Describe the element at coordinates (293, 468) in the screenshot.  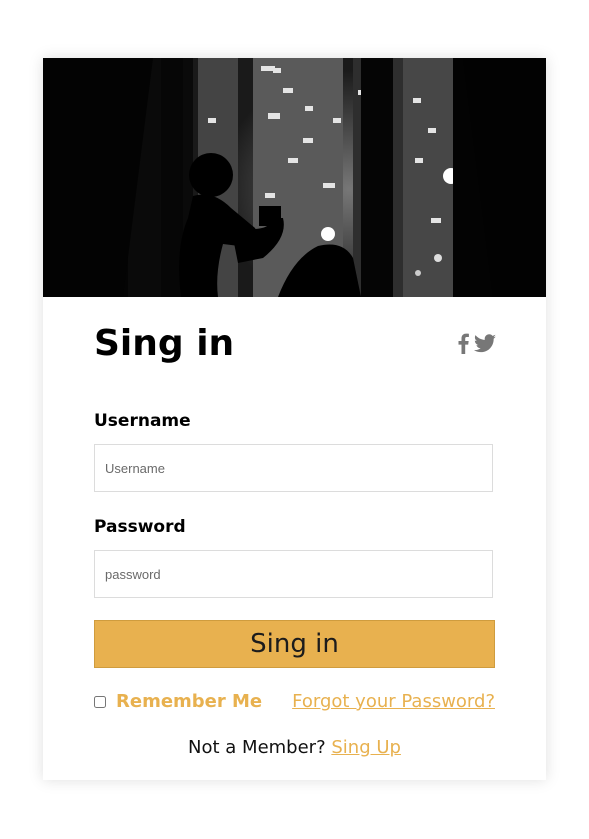
I see `username-input` at that location.